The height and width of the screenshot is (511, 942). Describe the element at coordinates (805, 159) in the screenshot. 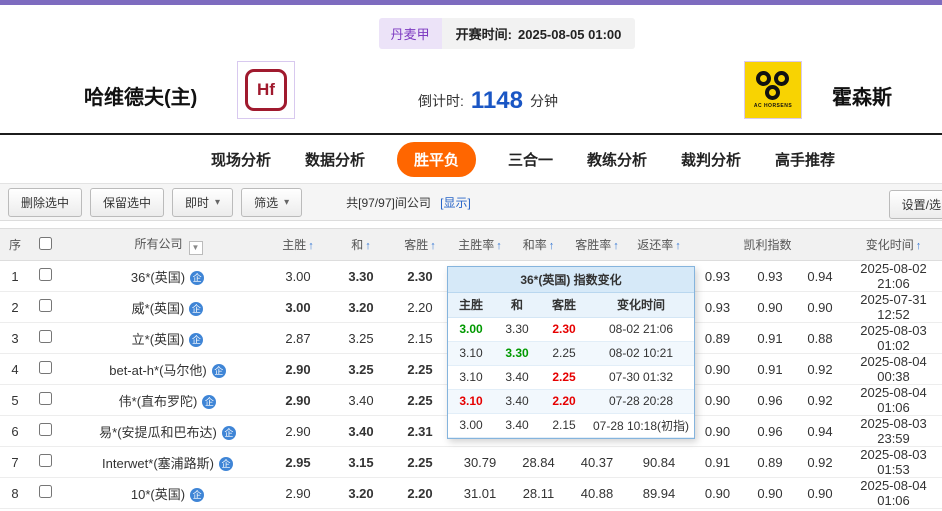

I see `tab-expert-picks: 高手推荐` at that location.